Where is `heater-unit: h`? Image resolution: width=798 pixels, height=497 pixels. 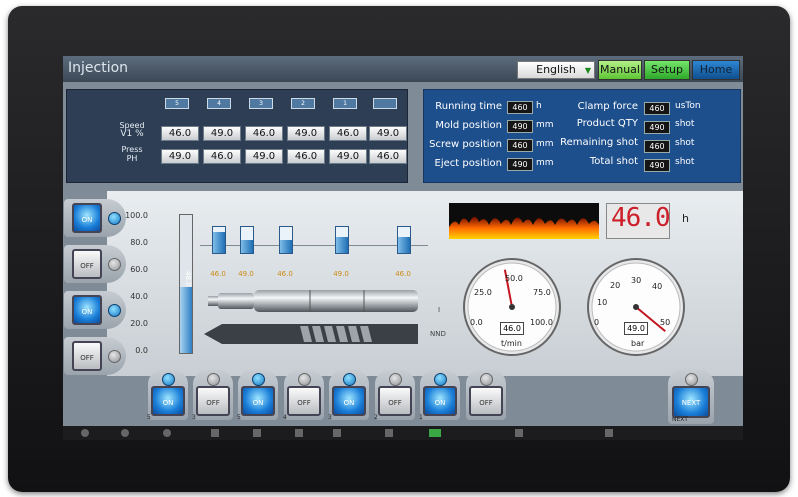 heater-unit: h is located at coordinates (685, 218).